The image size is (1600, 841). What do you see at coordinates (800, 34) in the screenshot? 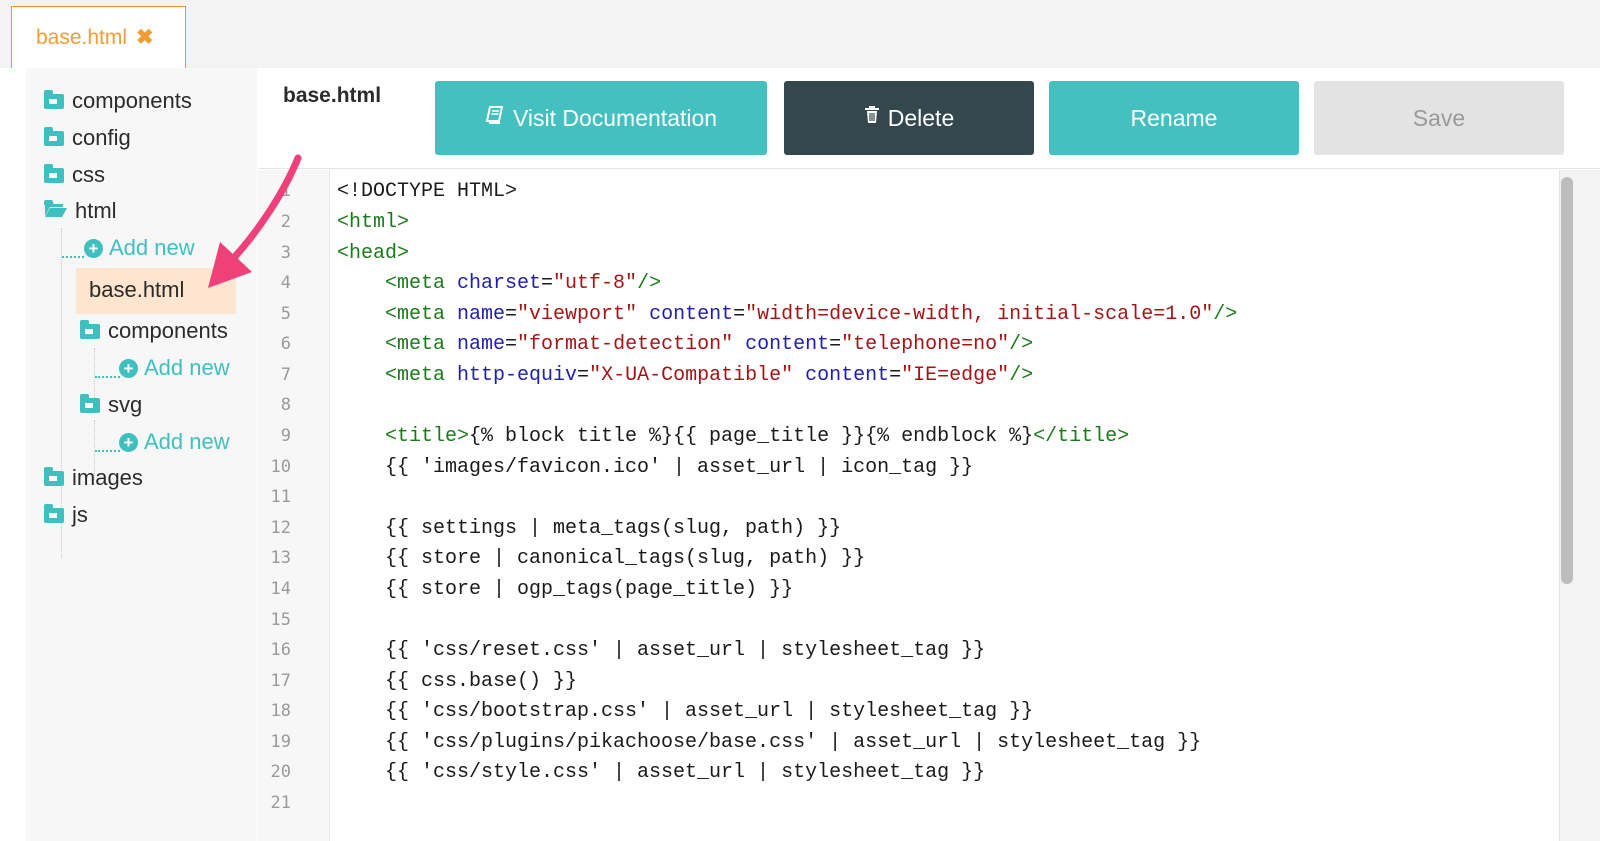
I see `tab-bar: base.html ✖` at bounding box center [800, 34].